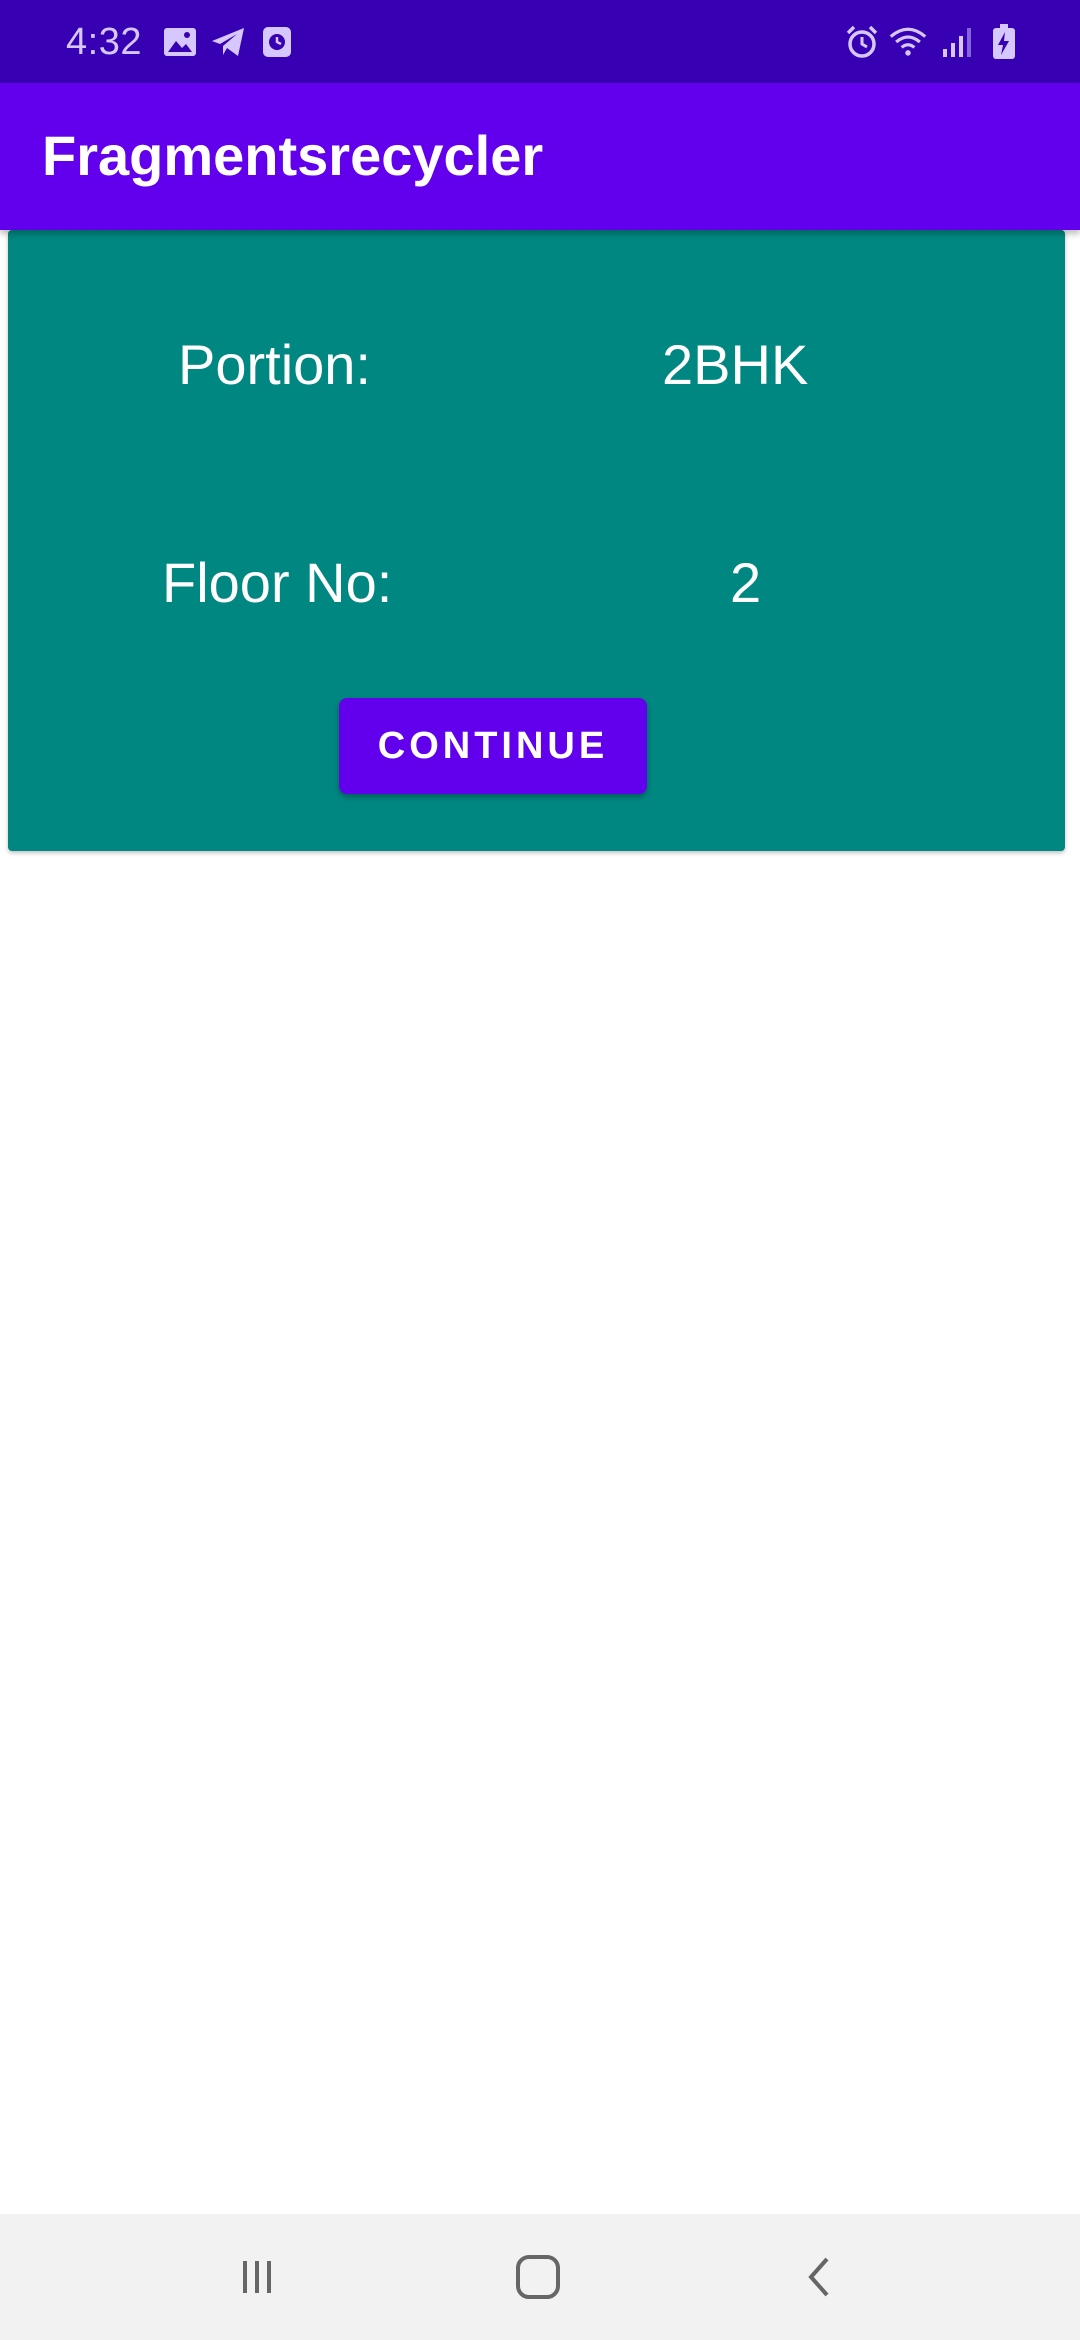  What do you see at coordinates (819, 2277) in the screenshot?
I see `back-icon` at bounding box center [819, 2277].